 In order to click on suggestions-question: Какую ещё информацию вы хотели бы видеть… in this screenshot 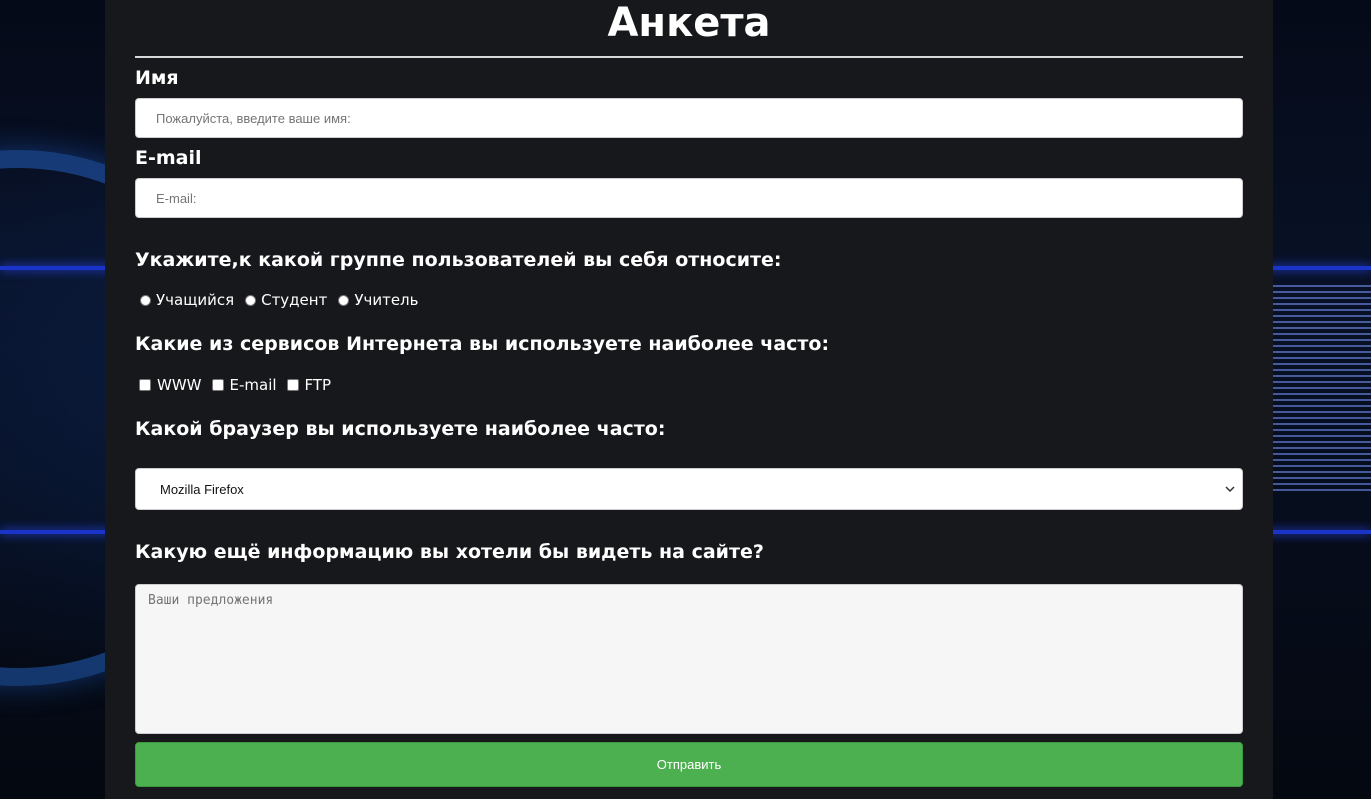, I will do `click(449, 552)`.